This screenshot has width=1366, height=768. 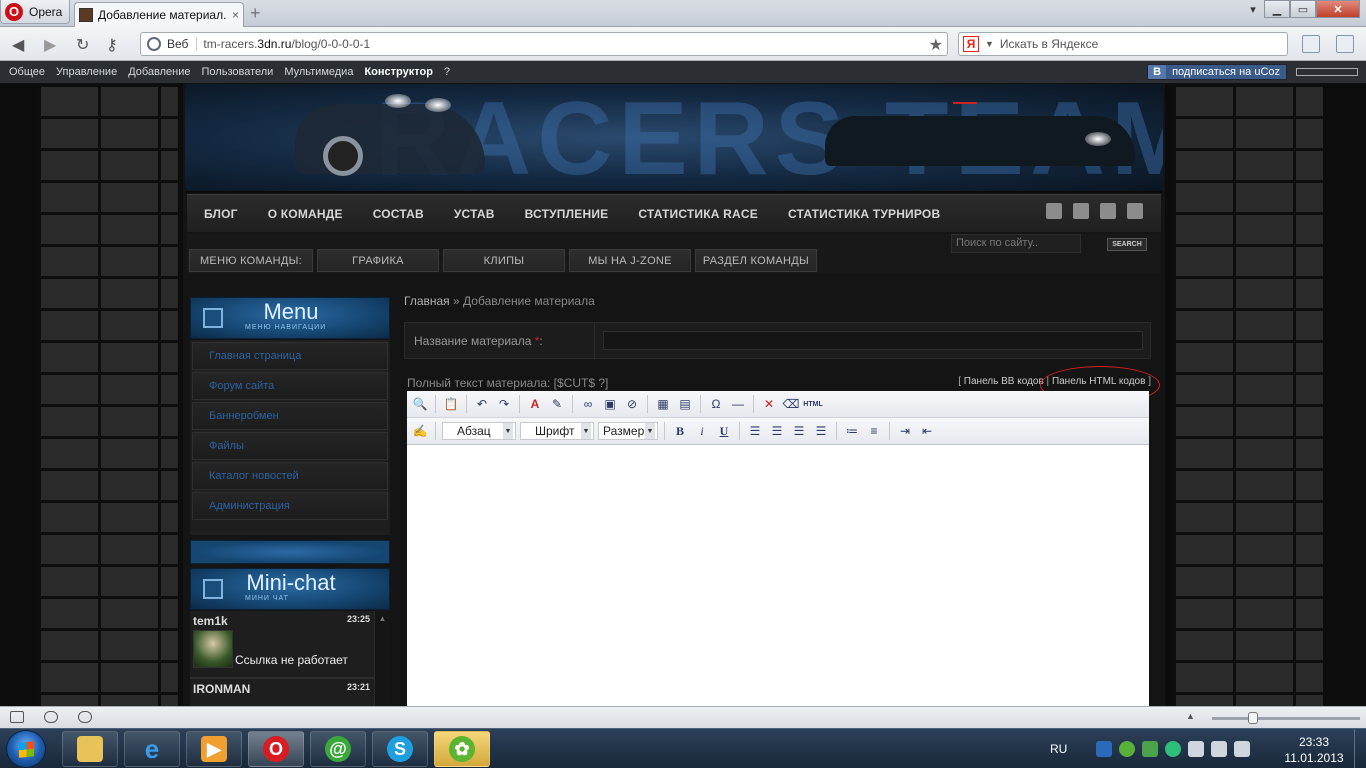 What do you see at coordinates (927, 431) in the screenshot?
I see `outdent-icon: ⇤` at bounding box center [927, 431].